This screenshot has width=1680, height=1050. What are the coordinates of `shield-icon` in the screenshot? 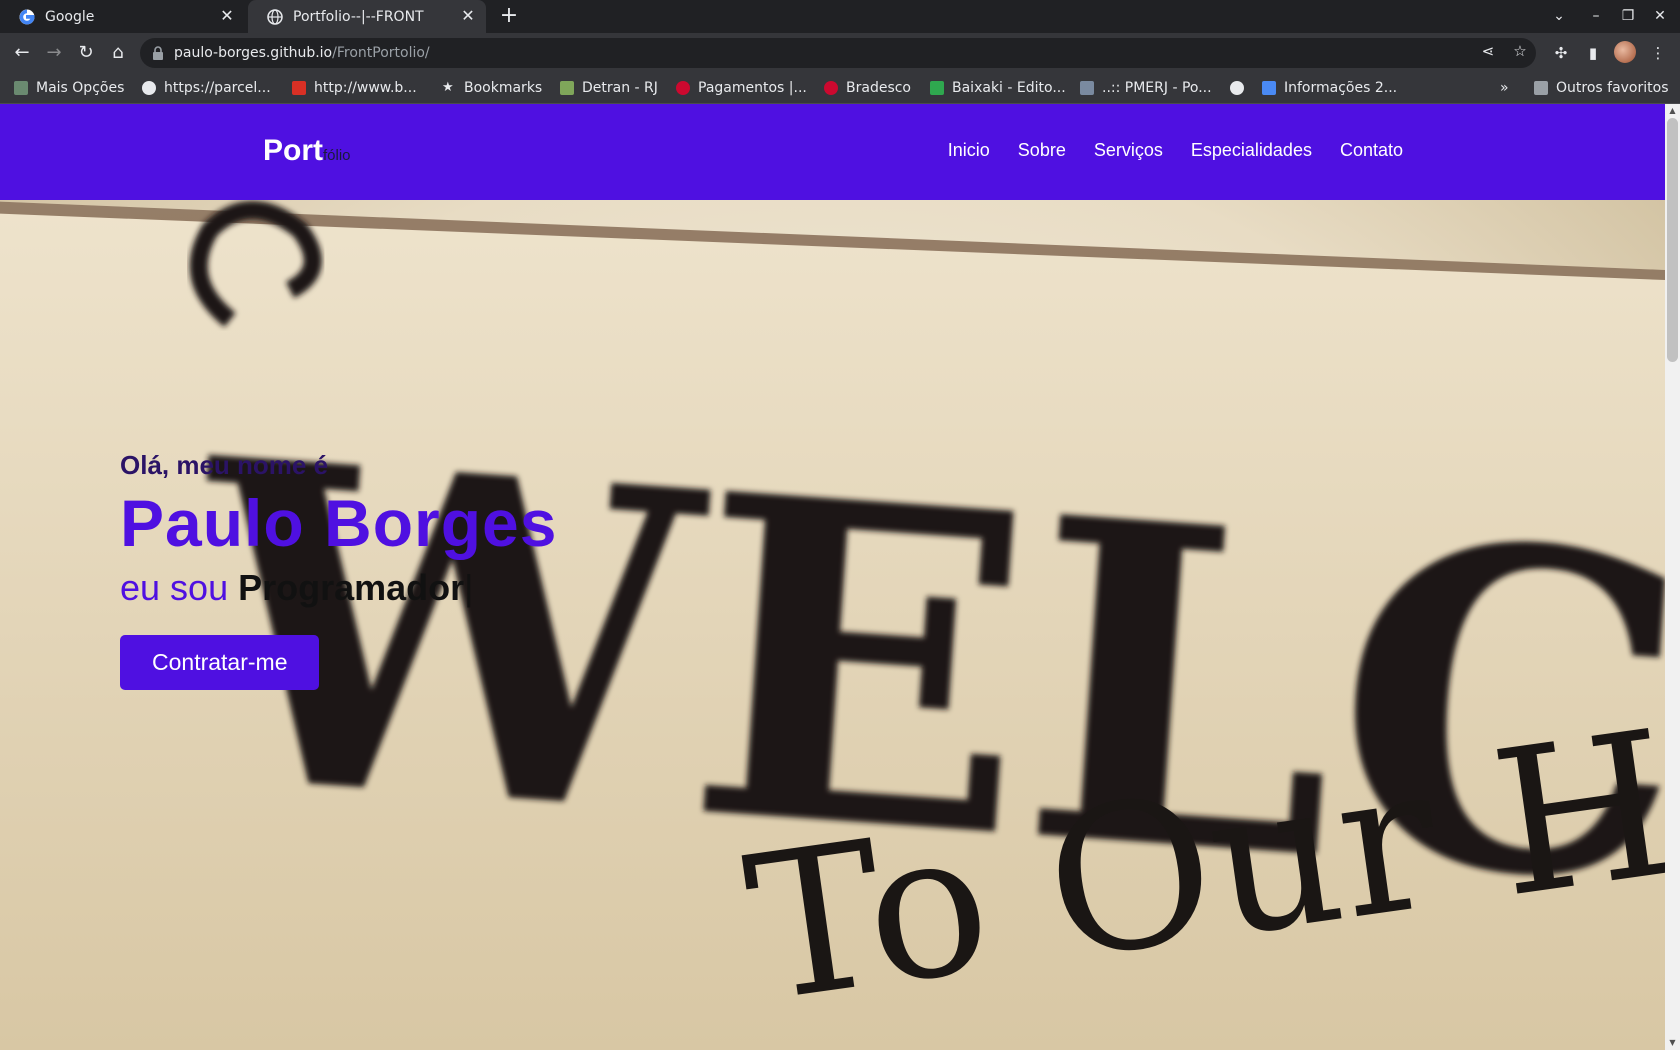 It's located at (21, 88).